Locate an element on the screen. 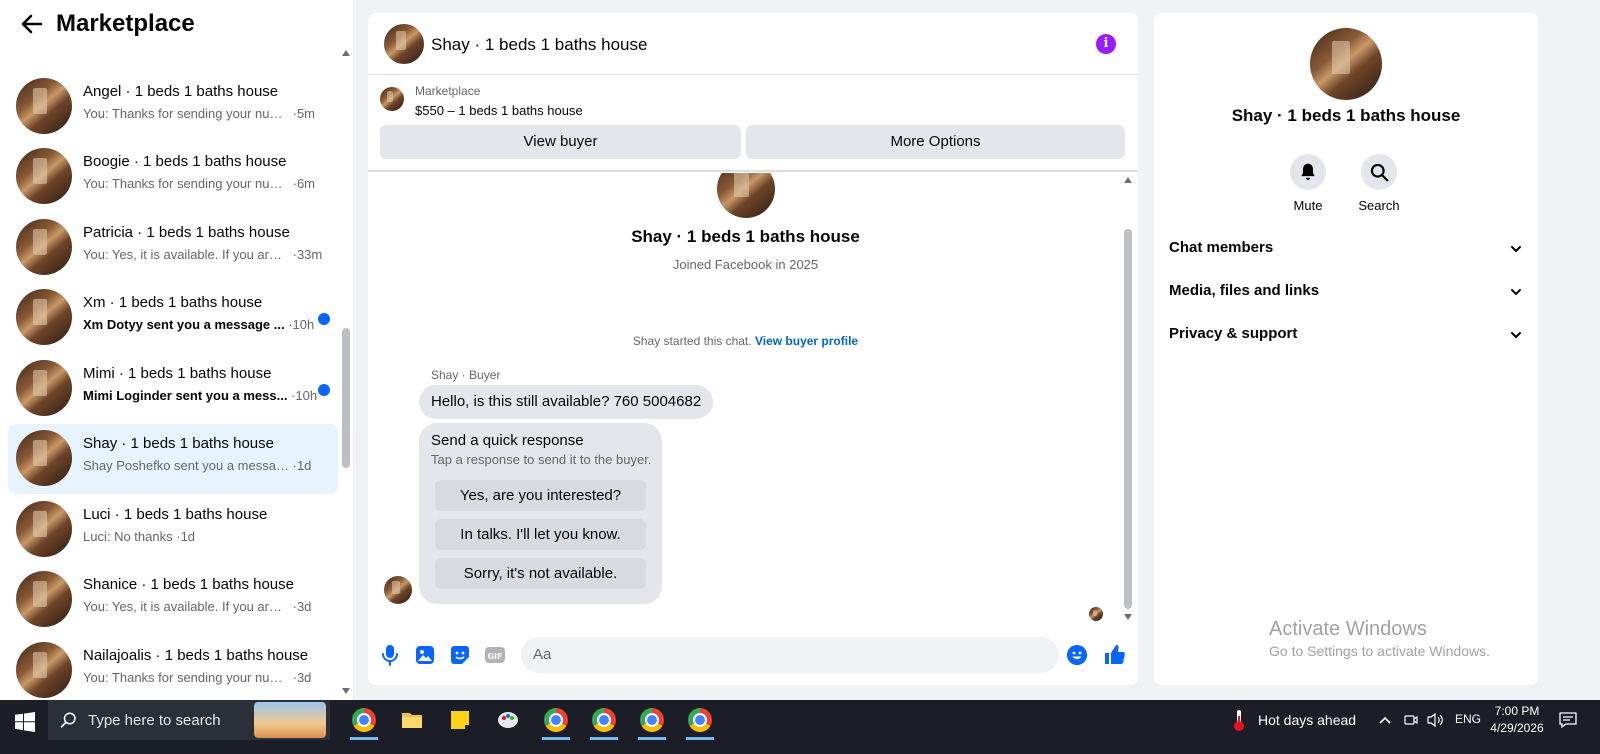 This screenshot has width=1600, height=754. language-indicator: ENG is located at coordinates (1468, 719).